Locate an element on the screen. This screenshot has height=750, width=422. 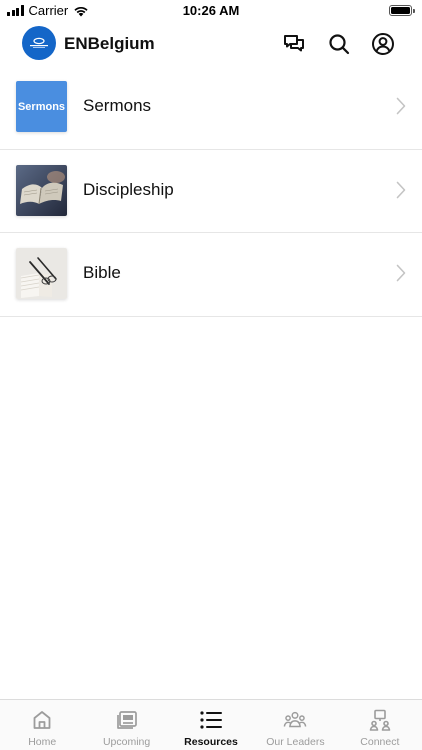
tab-our-leaders: Our Leaders is located at coordinates (295, 725).